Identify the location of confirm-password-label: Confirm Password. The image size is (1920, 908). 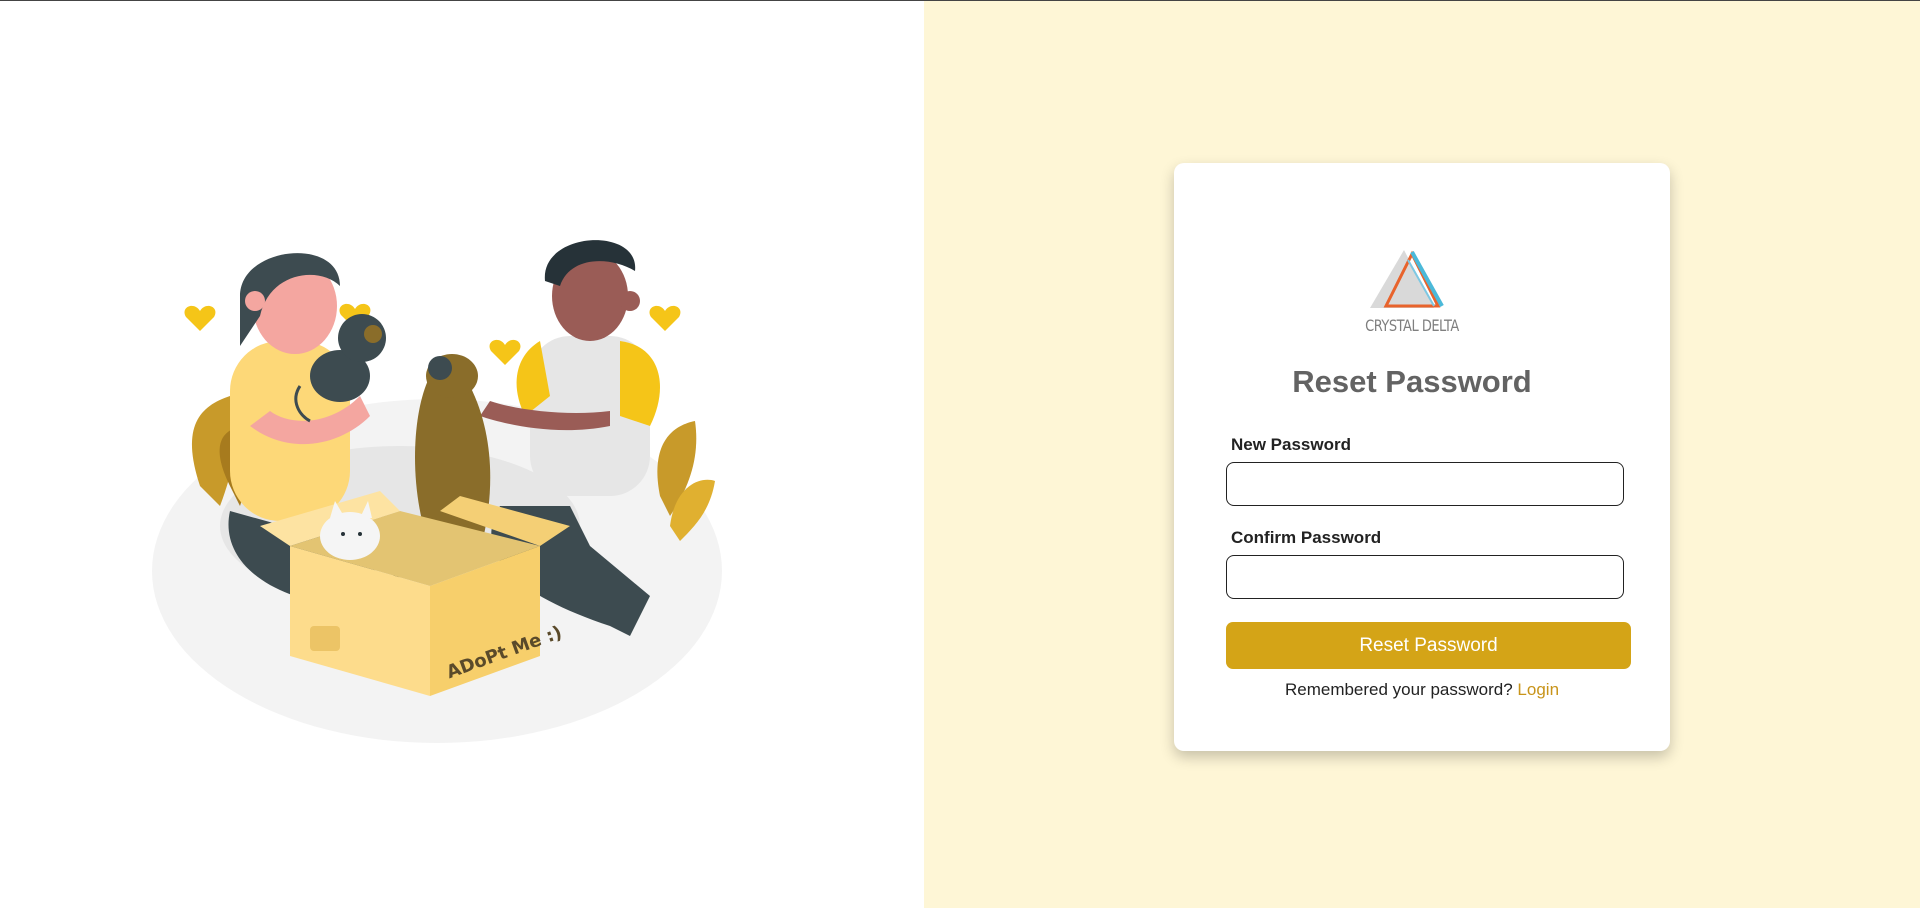
(1306, 537).